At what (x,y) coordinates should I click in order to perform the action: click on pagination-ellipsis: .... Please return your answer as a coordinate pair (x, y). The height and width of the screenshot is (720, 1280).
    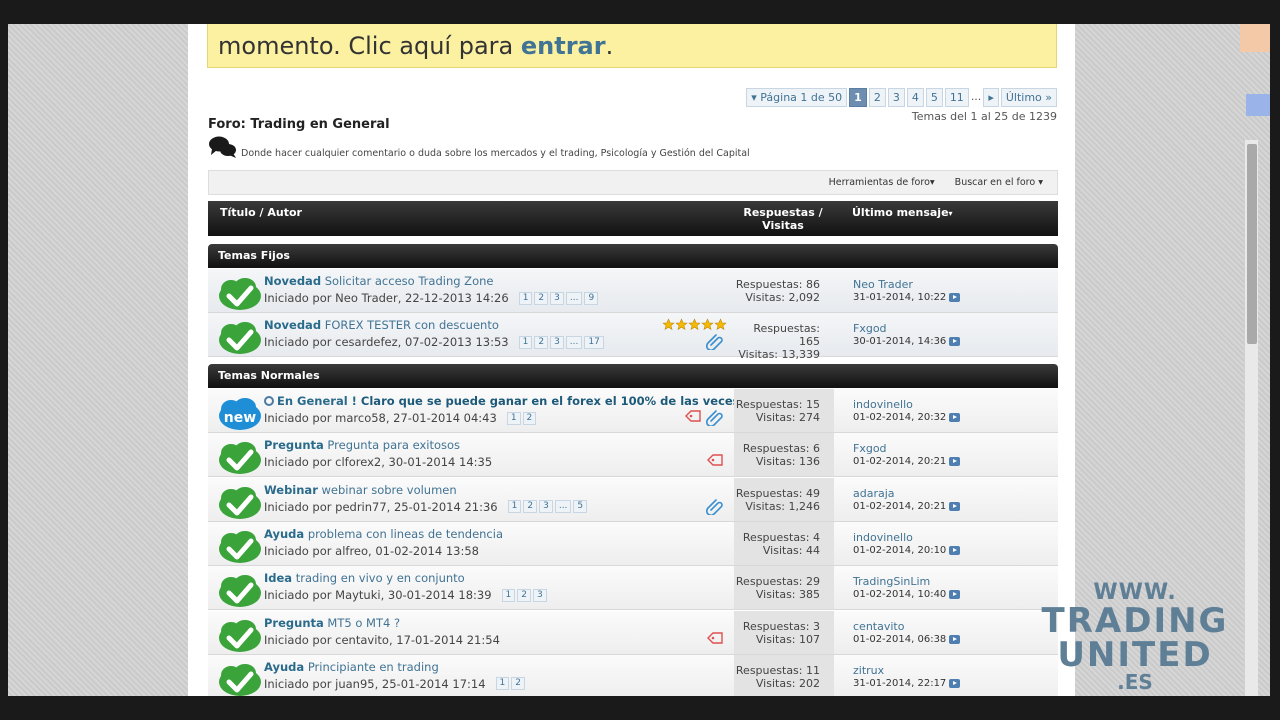
    Looking at the image, I should click on (976, 96).